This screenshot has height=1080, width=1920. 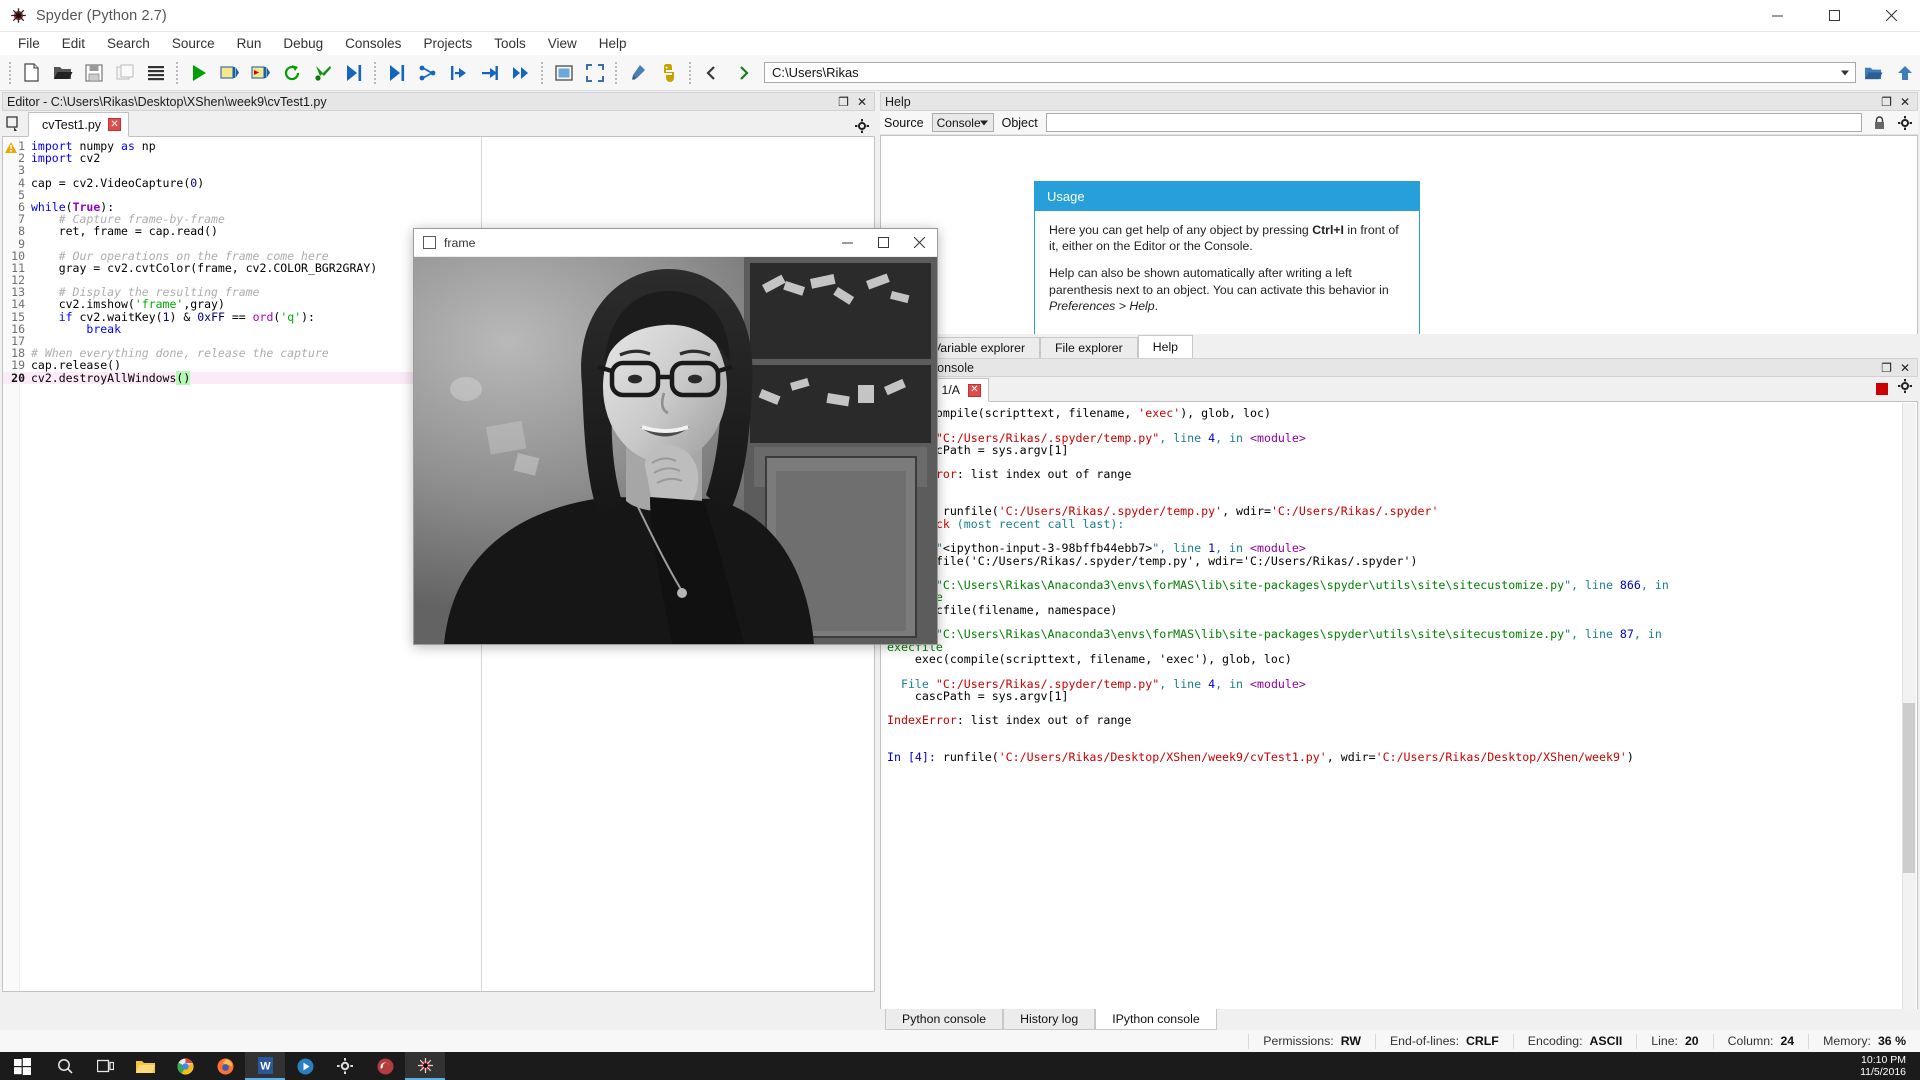 I want to click on console-undock-button: ❐, so click(x=1886, y=368).